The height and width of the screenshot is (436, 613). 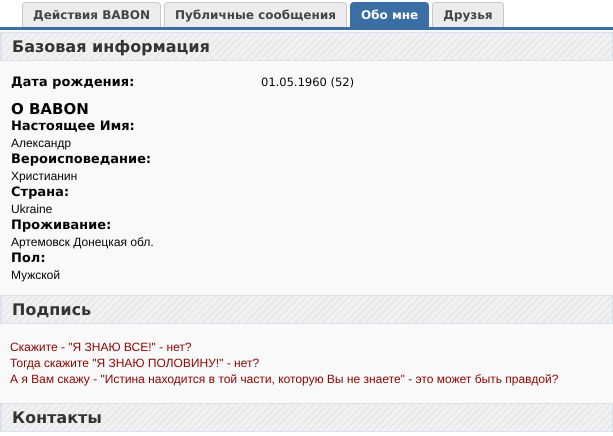 I want to click on field-value: 01.05.1960 (52), so click(x=307, y=82).